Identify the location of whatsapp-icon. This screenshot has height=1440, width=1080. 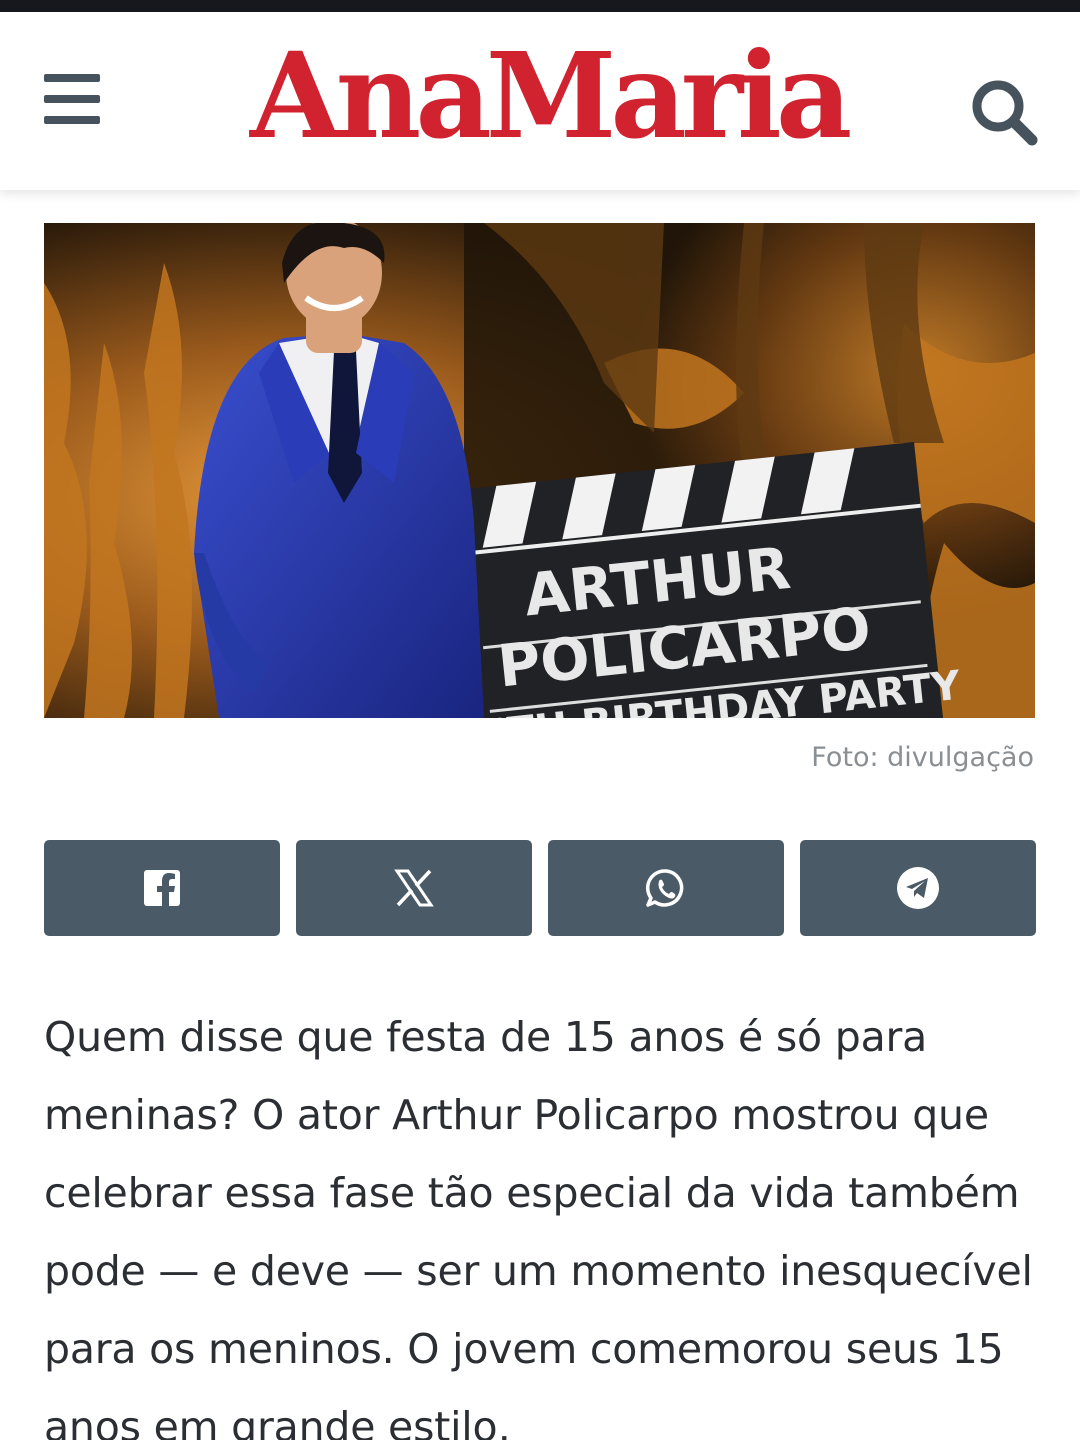
(664, 888).